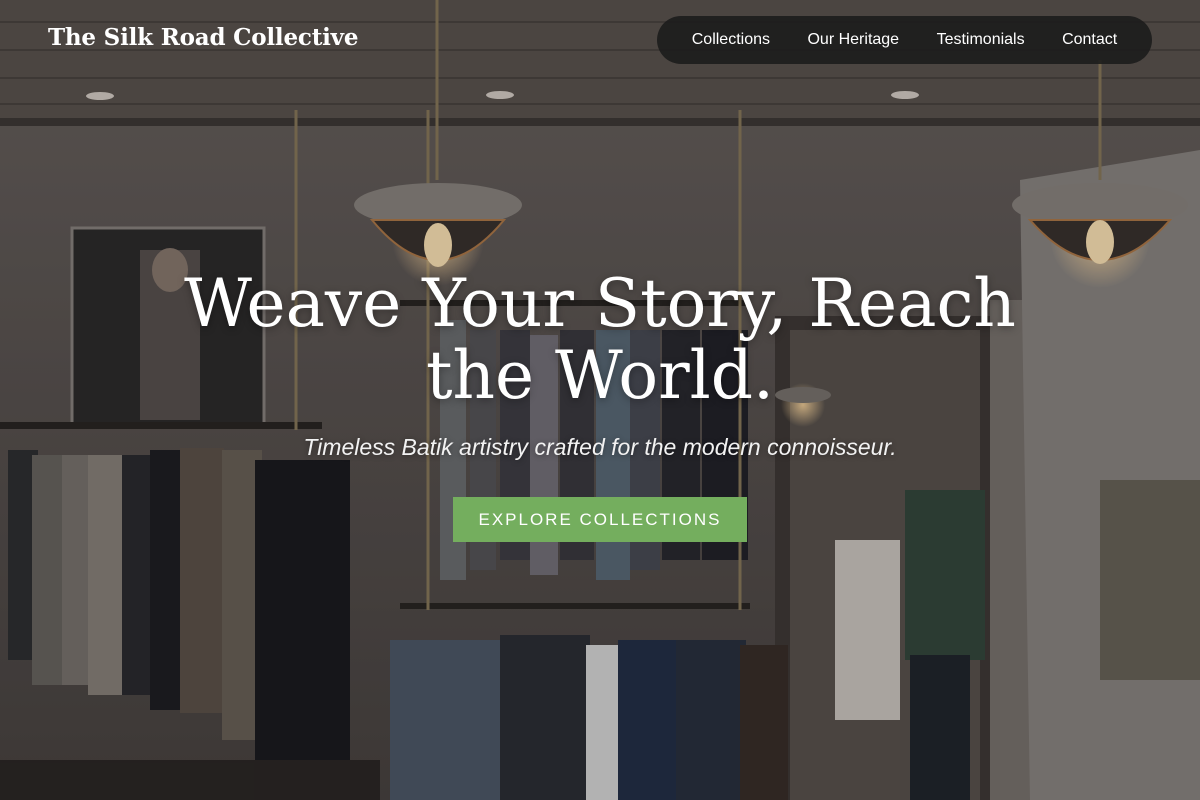 This screenshot has height=800, width=1200. What do you see at coordinates (600, 339) in the screenshot?
I see `hero-title: Weave Your Story, Reach the World.` at bounding box center [600, 339].